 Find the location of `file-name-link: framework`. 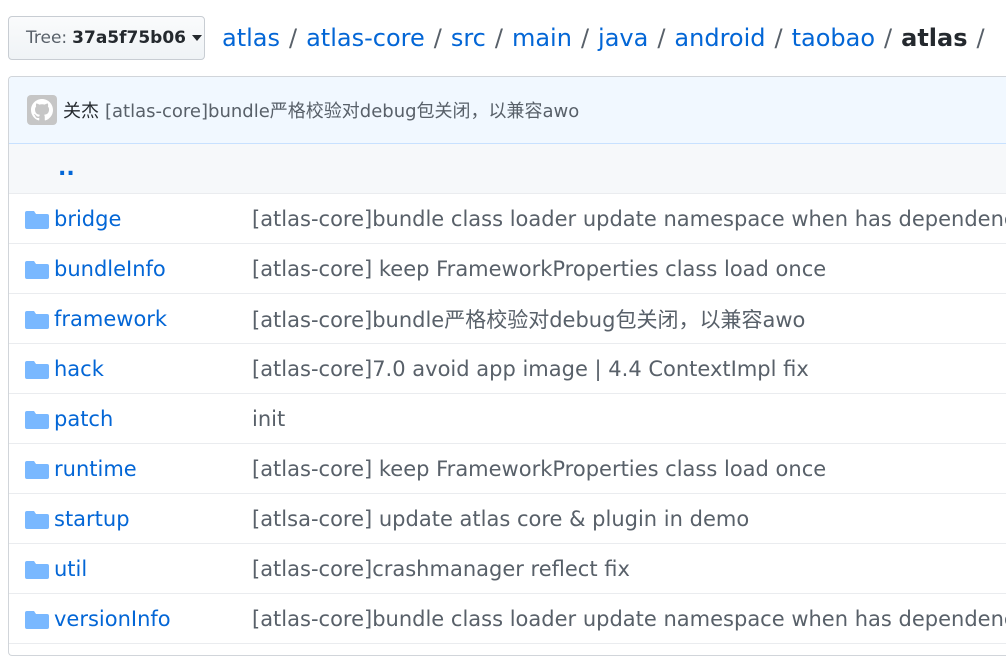

file-name-link: framework is located at coordinates (110, 319).